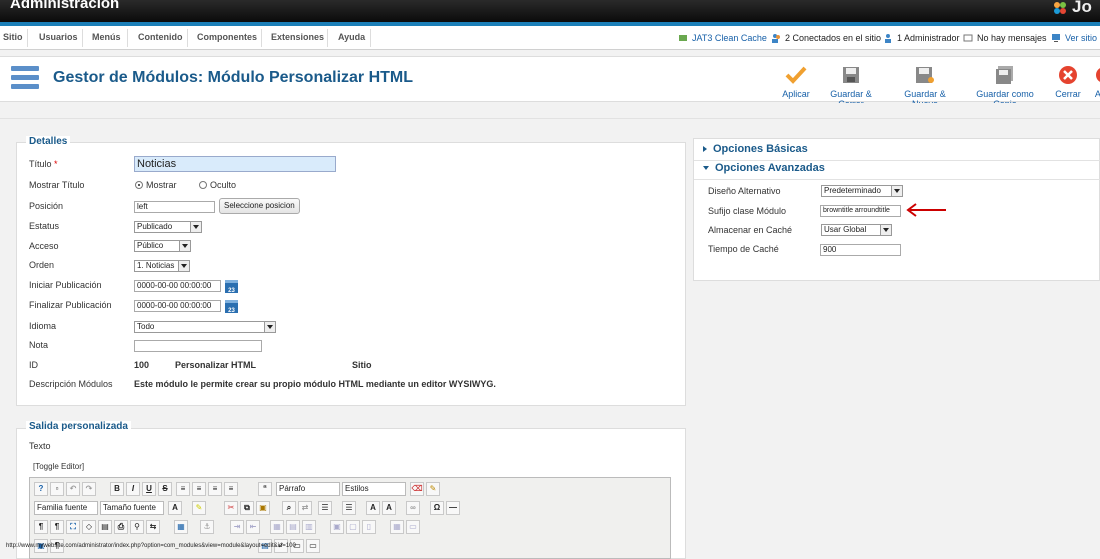  Describe the element at coordinates (856, 230) in the screenshot. I see `caching-select: Usar Global` at that location.